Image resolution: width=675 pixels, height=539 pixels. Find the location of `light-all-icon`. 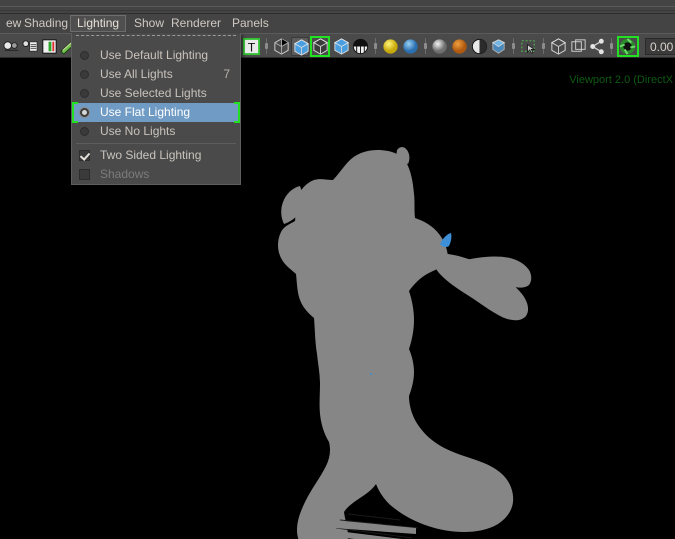

light-all-icon is located at coordinates (410, 46).